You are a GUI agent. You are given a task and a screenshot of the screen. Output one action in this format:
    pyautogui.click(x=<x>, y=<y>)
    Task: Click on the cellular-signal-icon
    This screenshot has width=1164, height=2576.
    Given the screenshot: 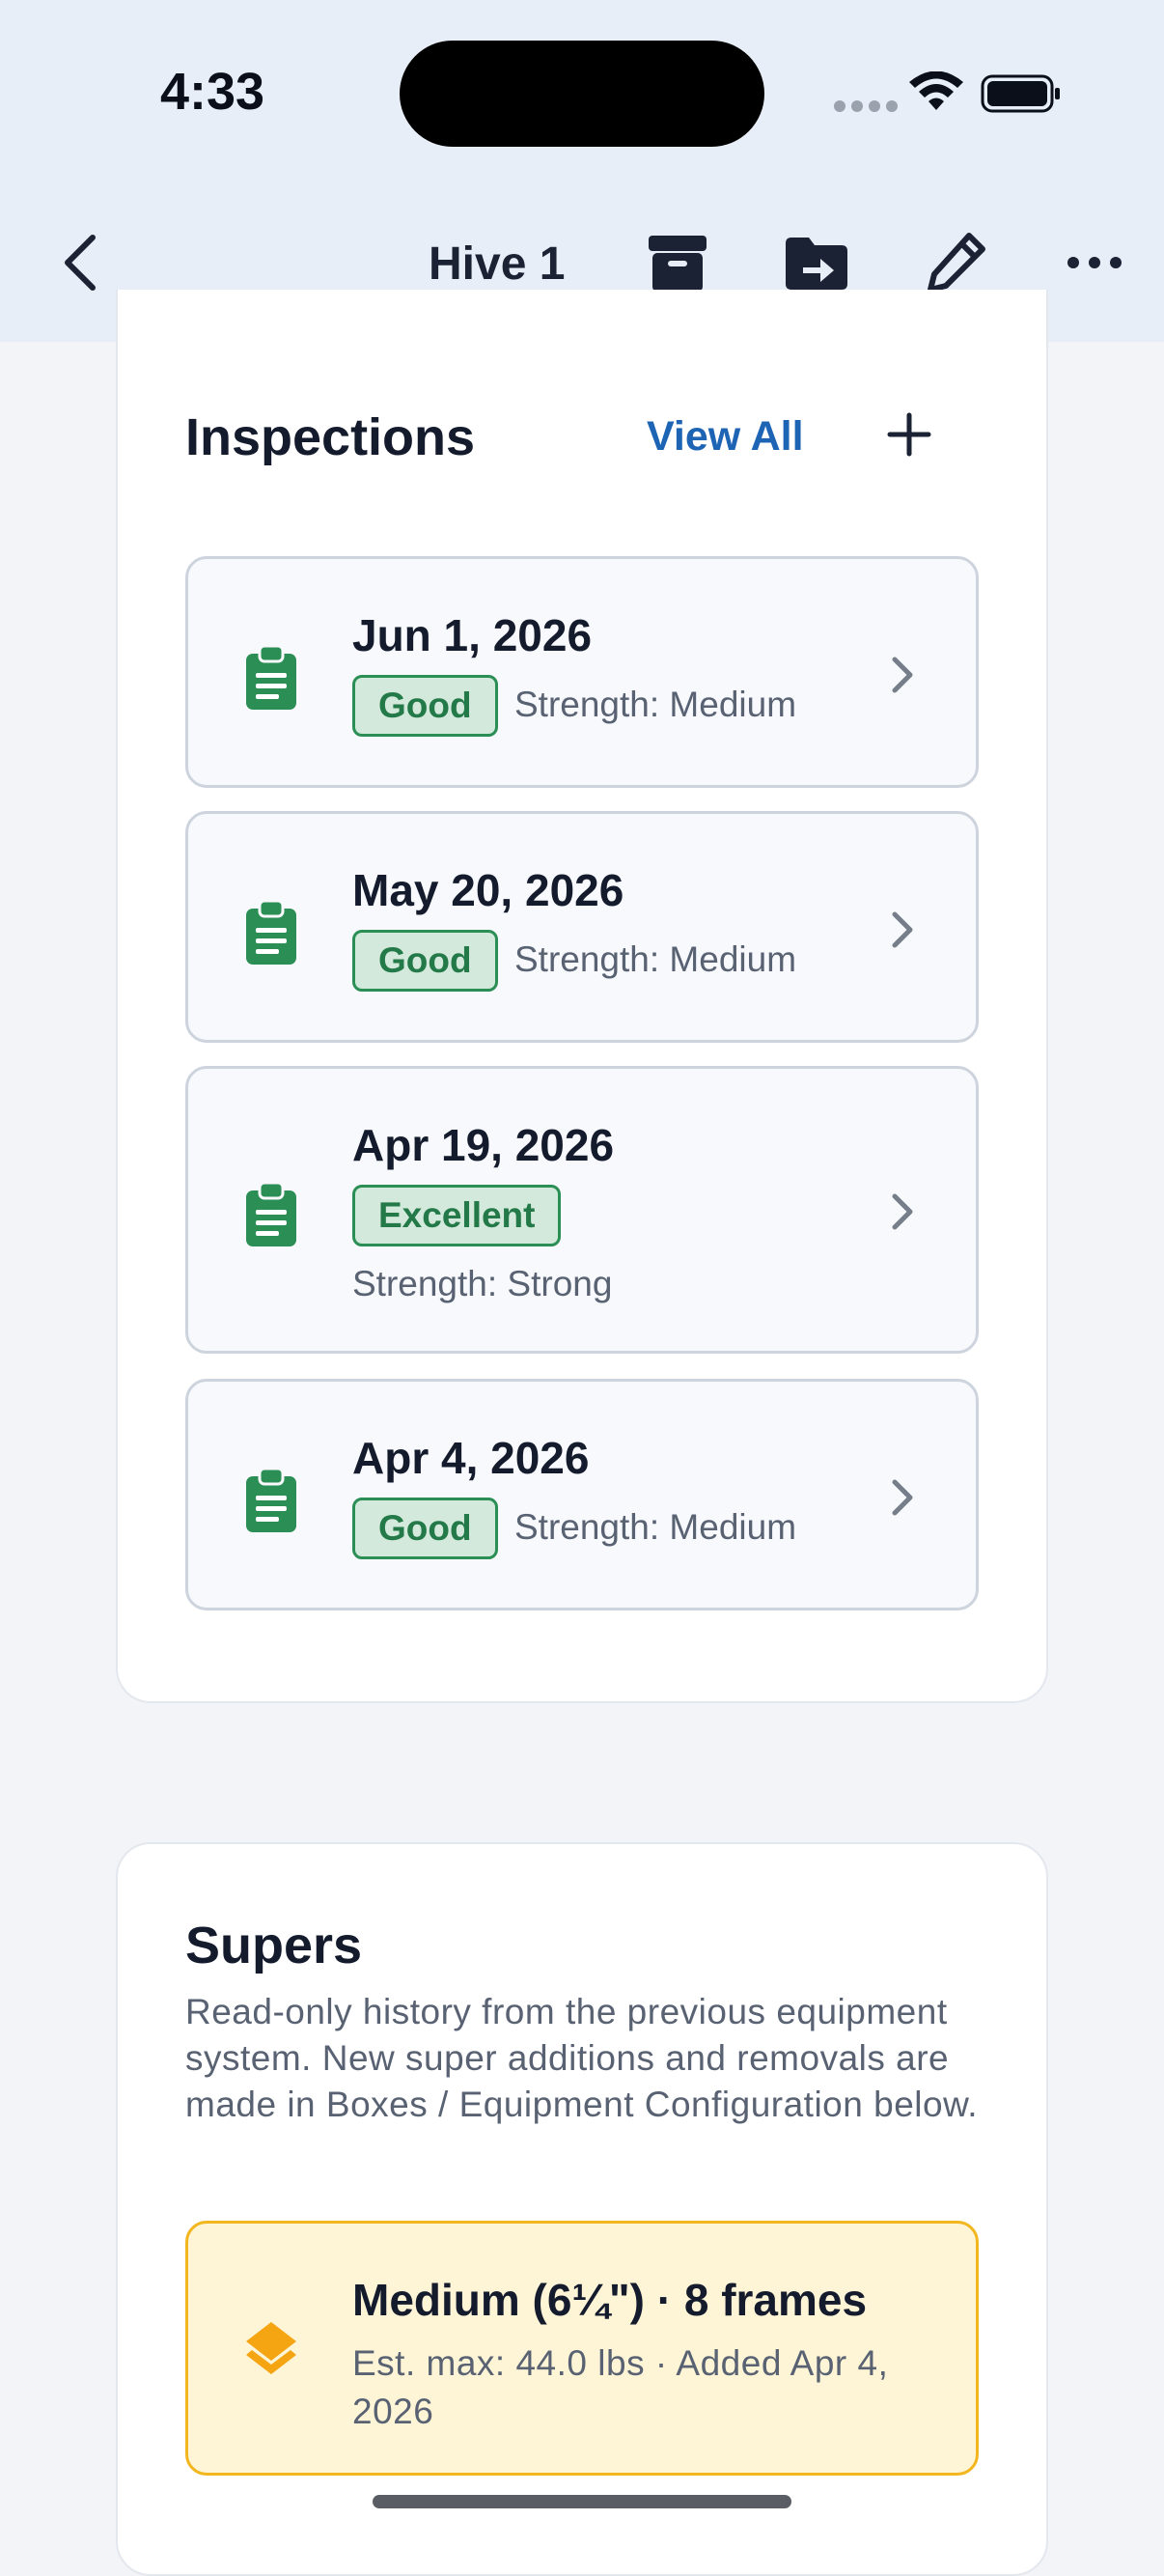 What is the action you would take?
    pyautogui.click(x=866, y=106)
    